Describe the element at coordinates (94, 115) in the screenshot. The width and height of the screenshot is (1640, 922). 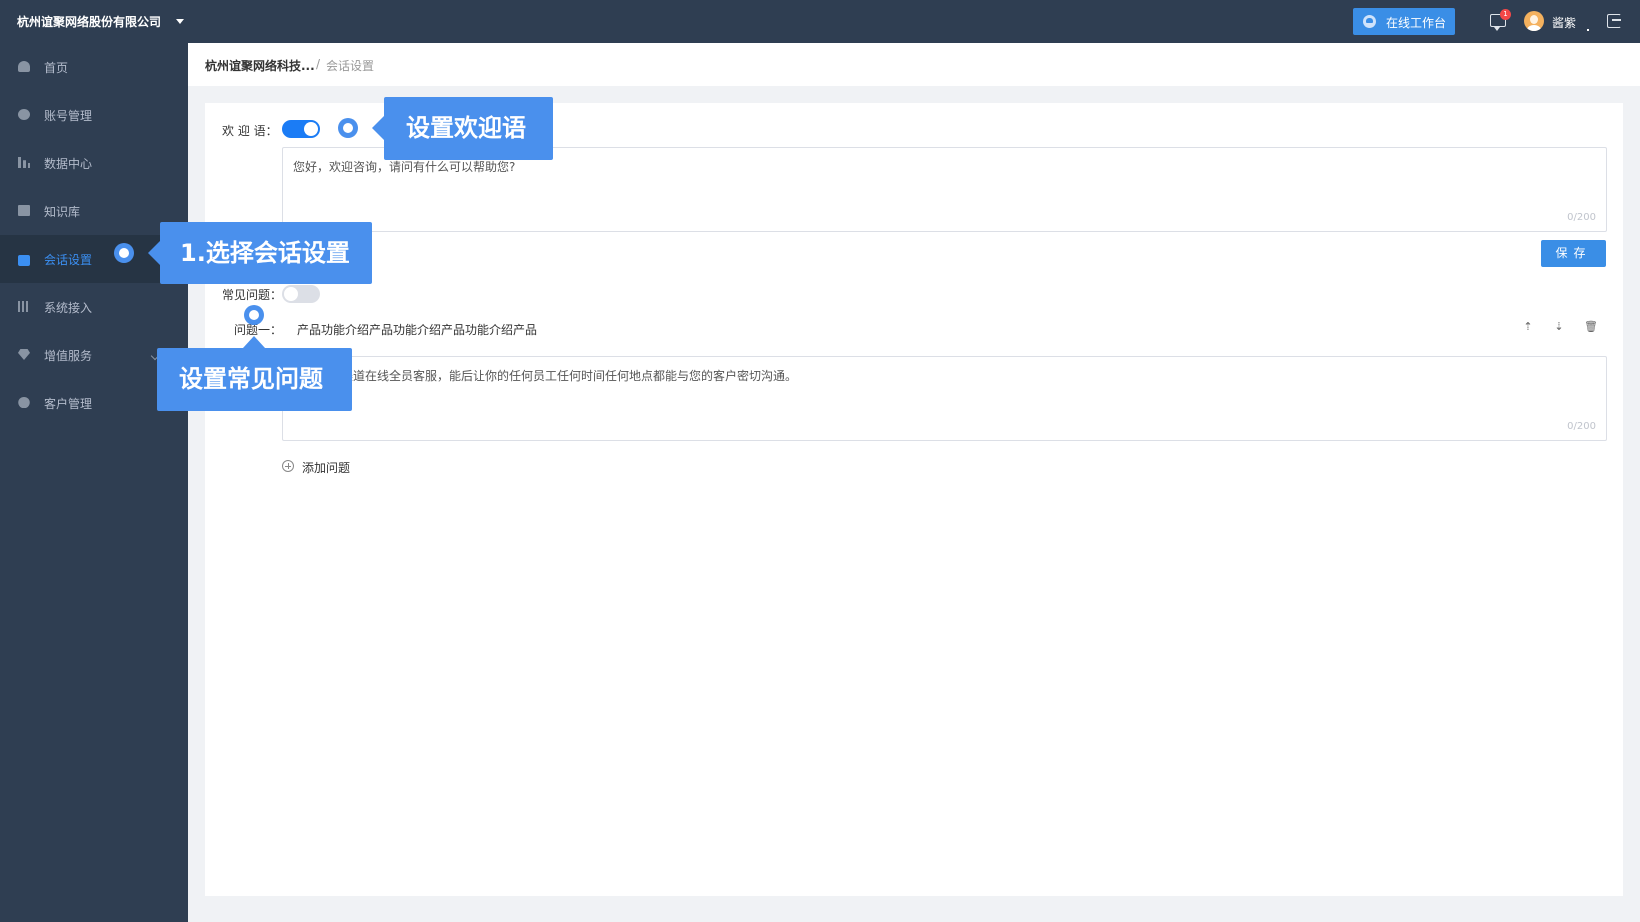
I see `sidebar-item-account: 账号管理` at that location.